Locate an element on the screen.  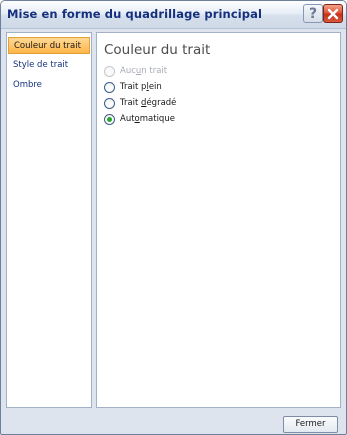
help-icon: ? is located at coordinates (313, 13).